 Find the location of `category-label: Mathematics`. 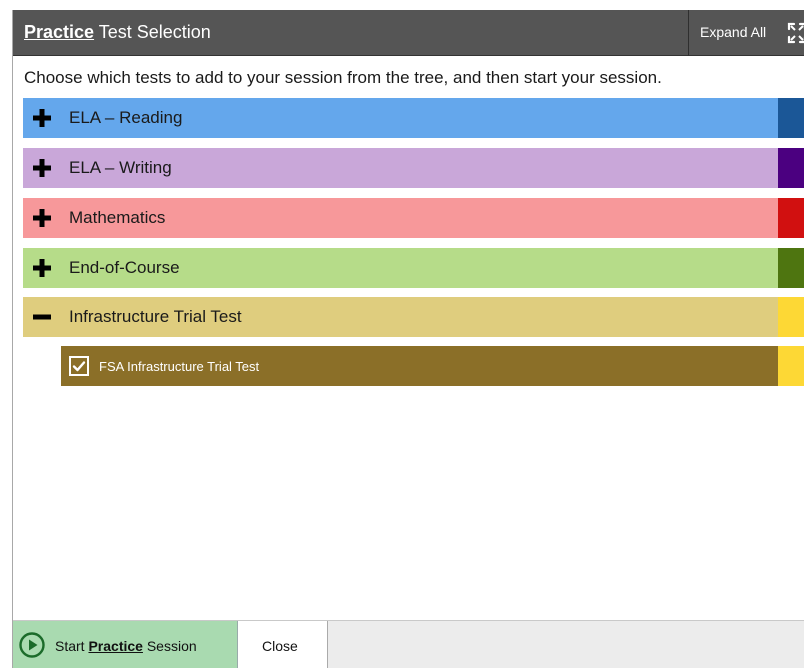

category-label: Mathematics is located at coordinates (117, 217).